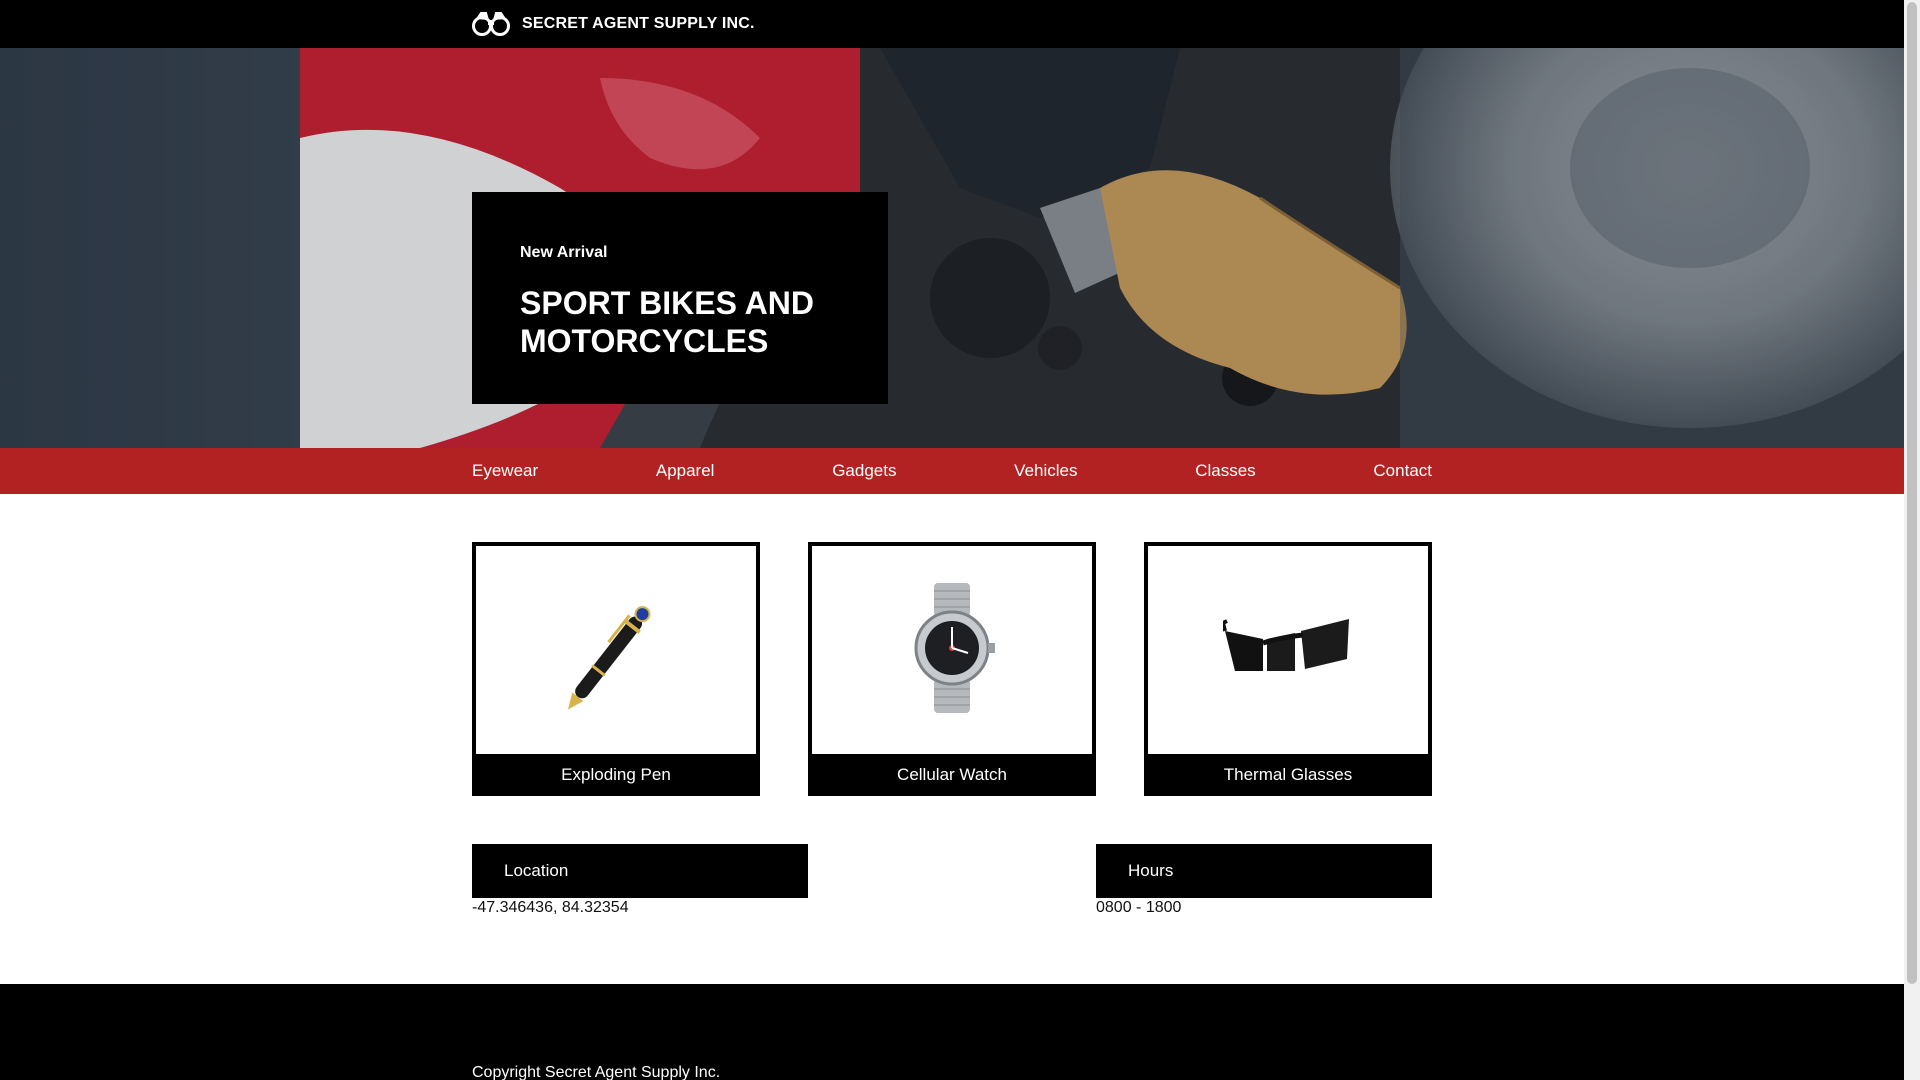  What do you see at coordinates (640, 871) in the screenshot?
I see `location-heading: Location` at bounding box center [640, 871].